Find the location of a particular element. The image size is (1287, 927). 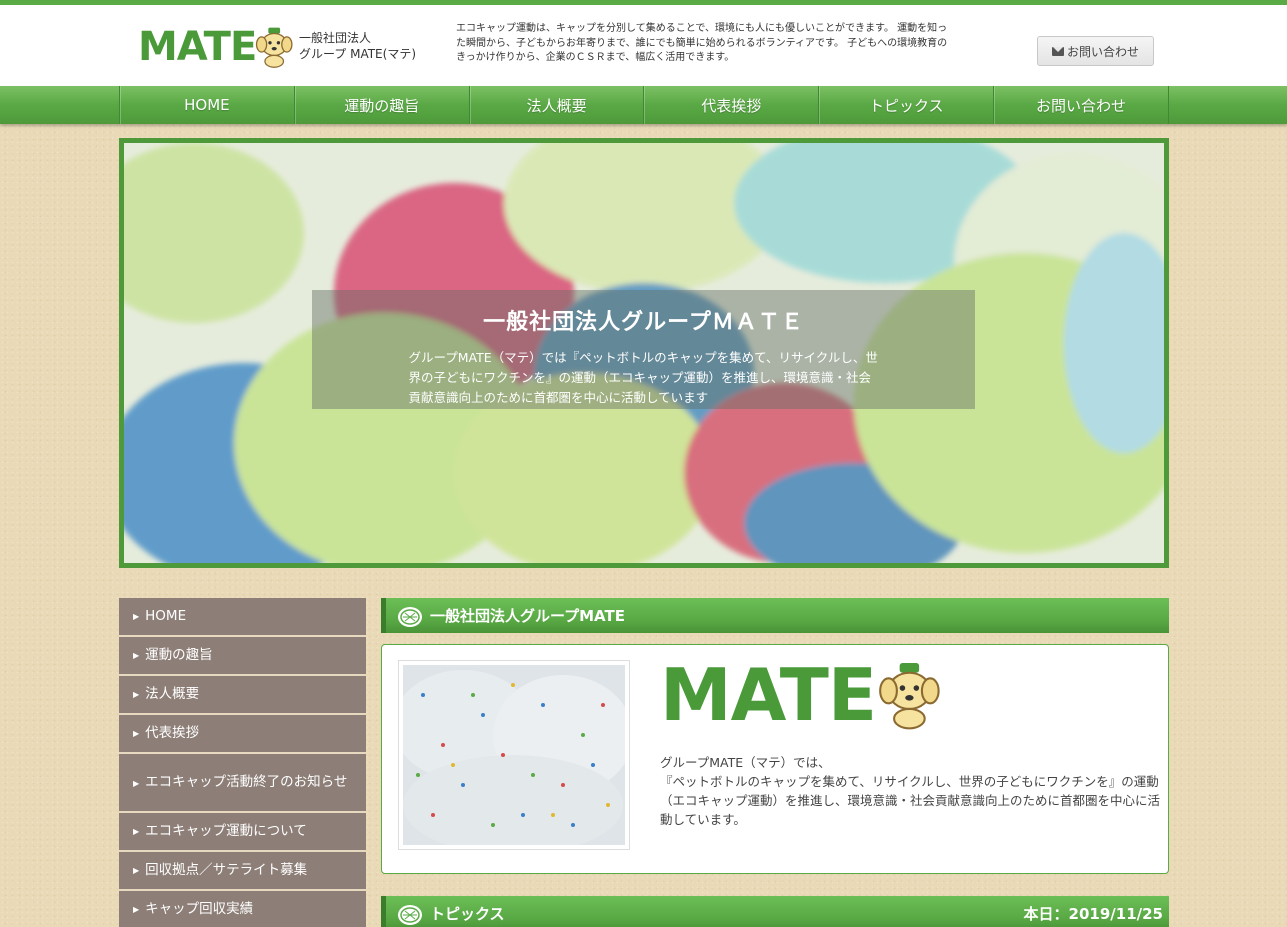

section-title: 一般社団法人グループMATE is located at coordinates (527, 616).